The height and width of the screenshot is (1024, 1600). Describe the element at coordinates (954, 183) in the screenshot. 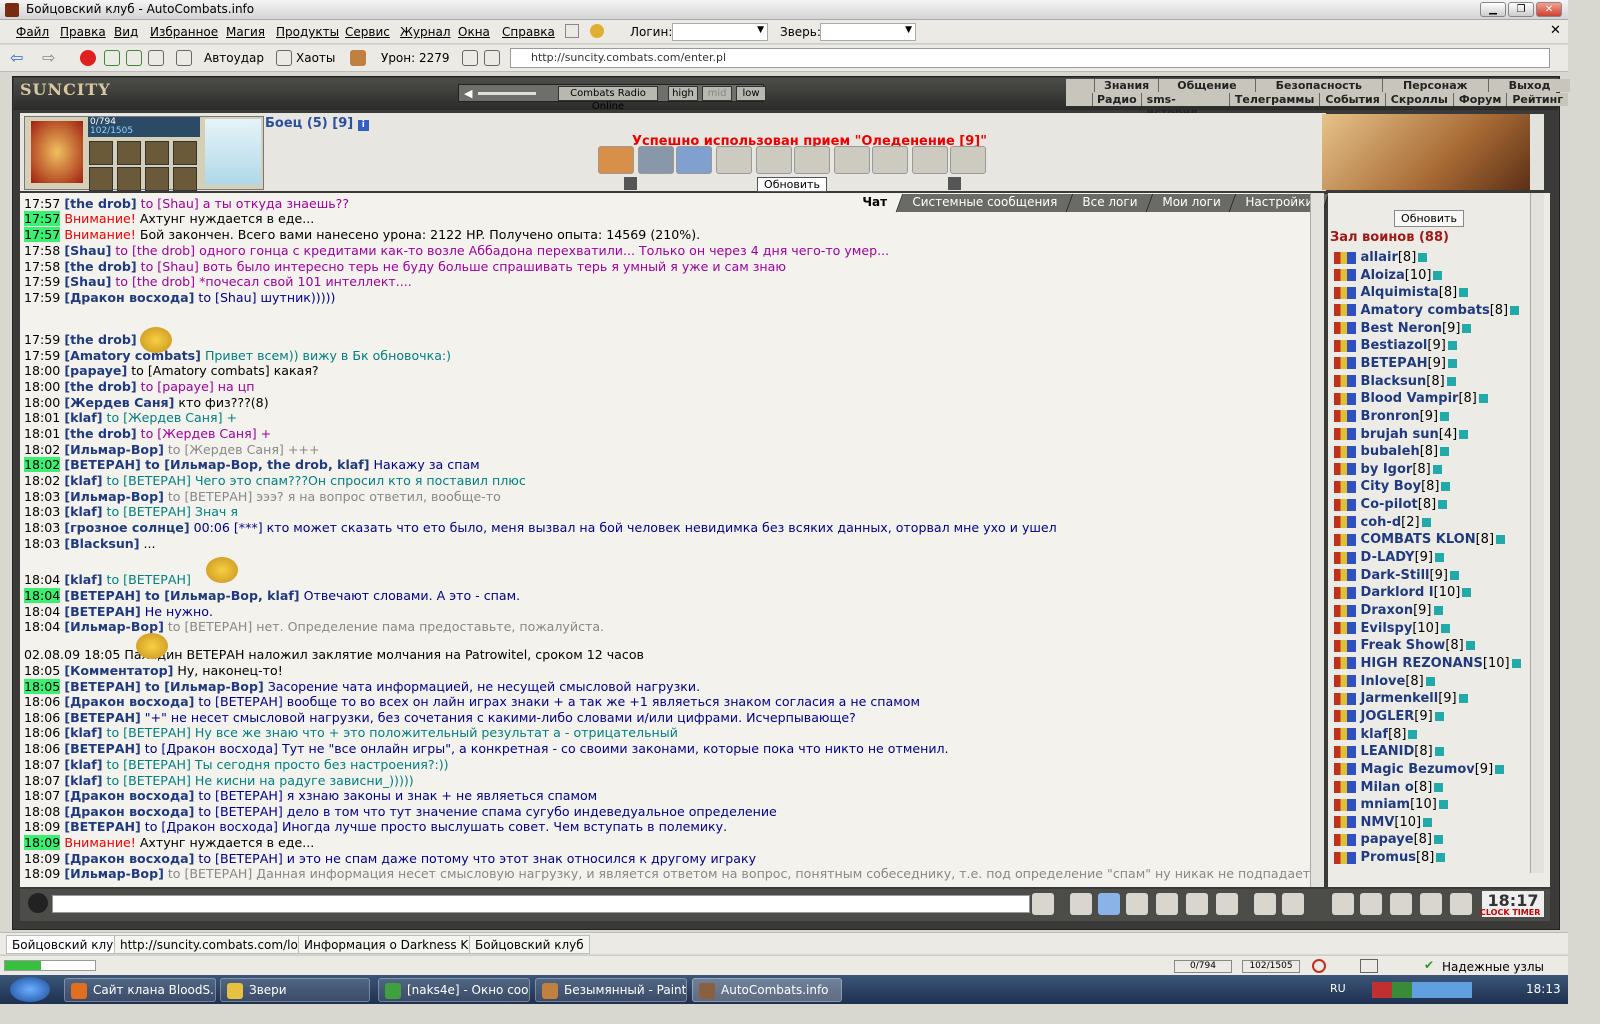

I see `technique-right-icon` at that location.